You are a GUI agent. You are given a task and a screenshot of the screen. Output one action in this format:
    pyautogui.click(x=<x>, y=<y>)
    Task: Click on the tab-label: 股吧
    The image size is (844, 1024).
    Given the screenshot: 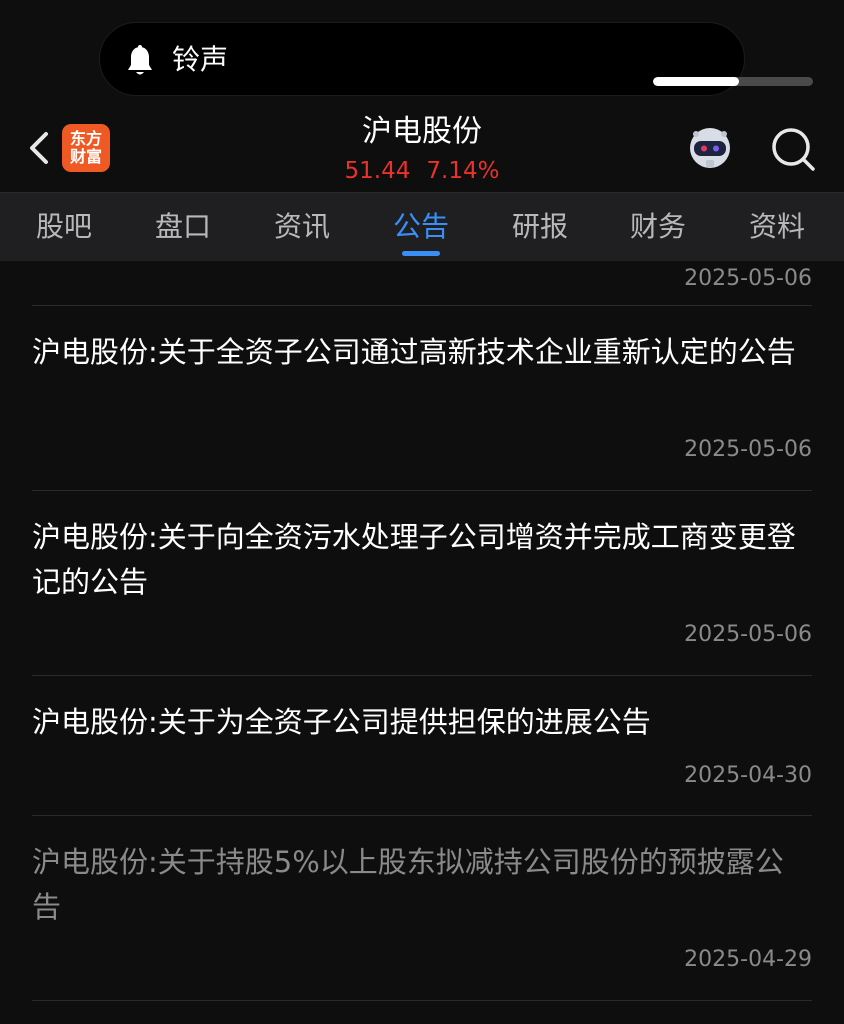 What is the action you would take?
    pyautogui.click(x=63, y=226)
    